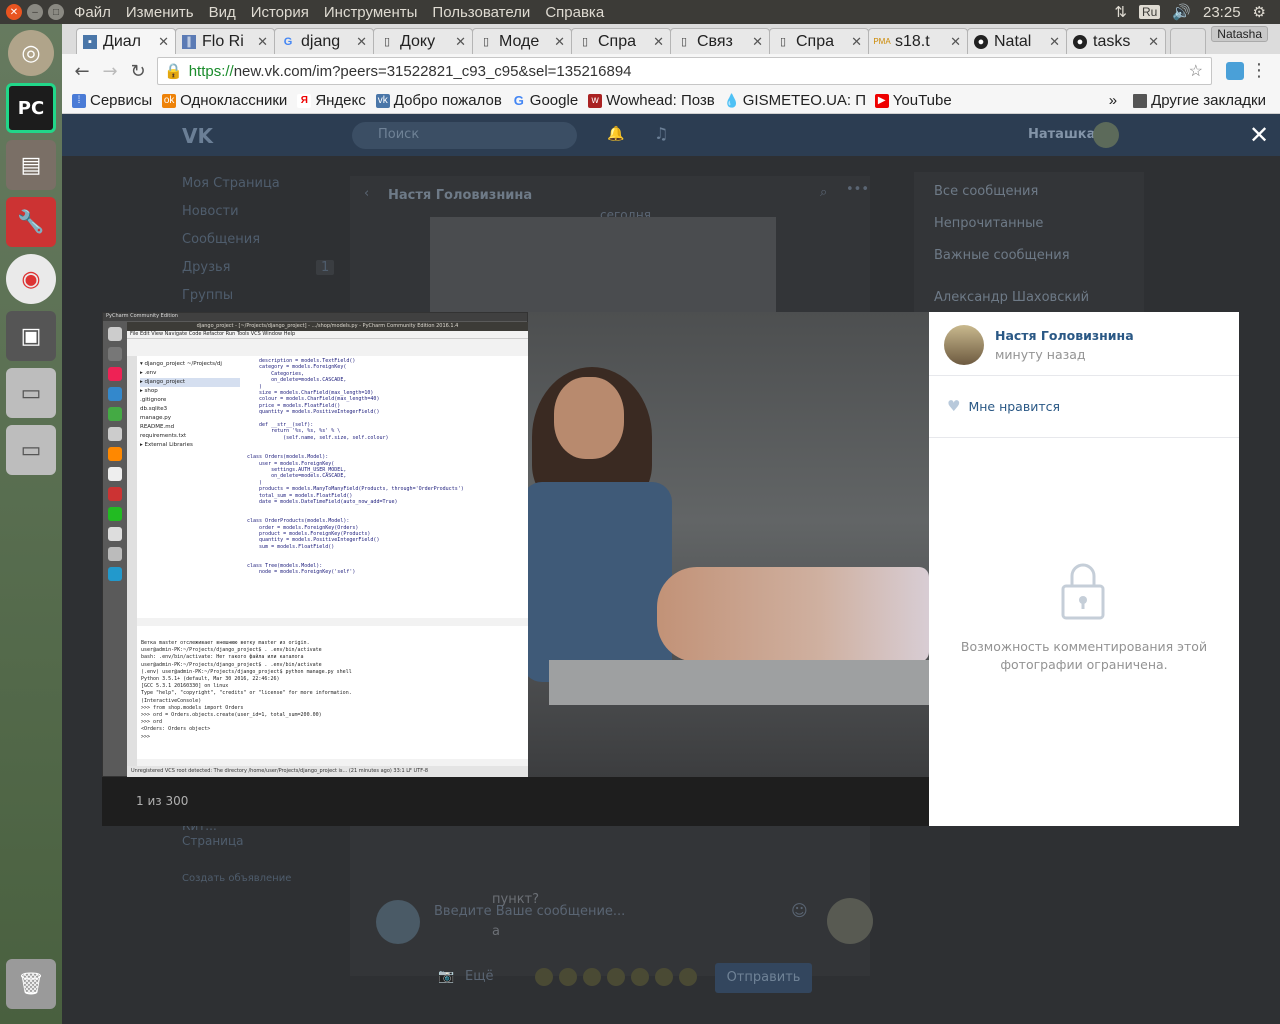 Image resolution: width=1280 pixels, height=1024 pixels. What do you see at coordinates (31, 53) in the screenshot?
I see `ubuntu-dash-icon: ◎` at bounding box center [31, 53].